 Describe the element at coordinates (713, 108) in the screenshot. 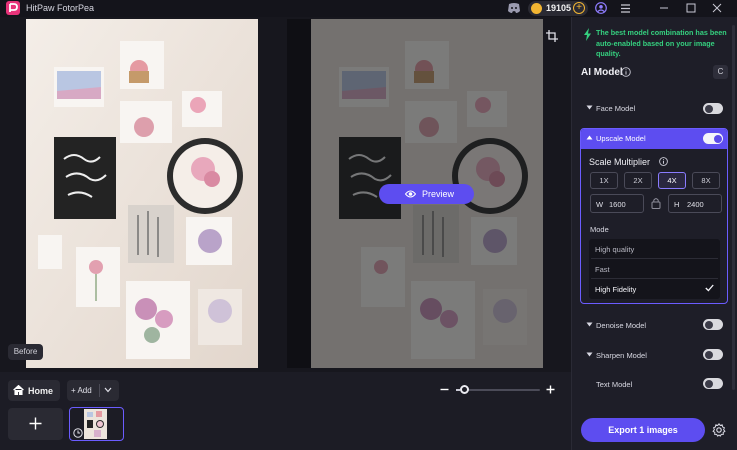

I see `face-model-toggle` at that location.